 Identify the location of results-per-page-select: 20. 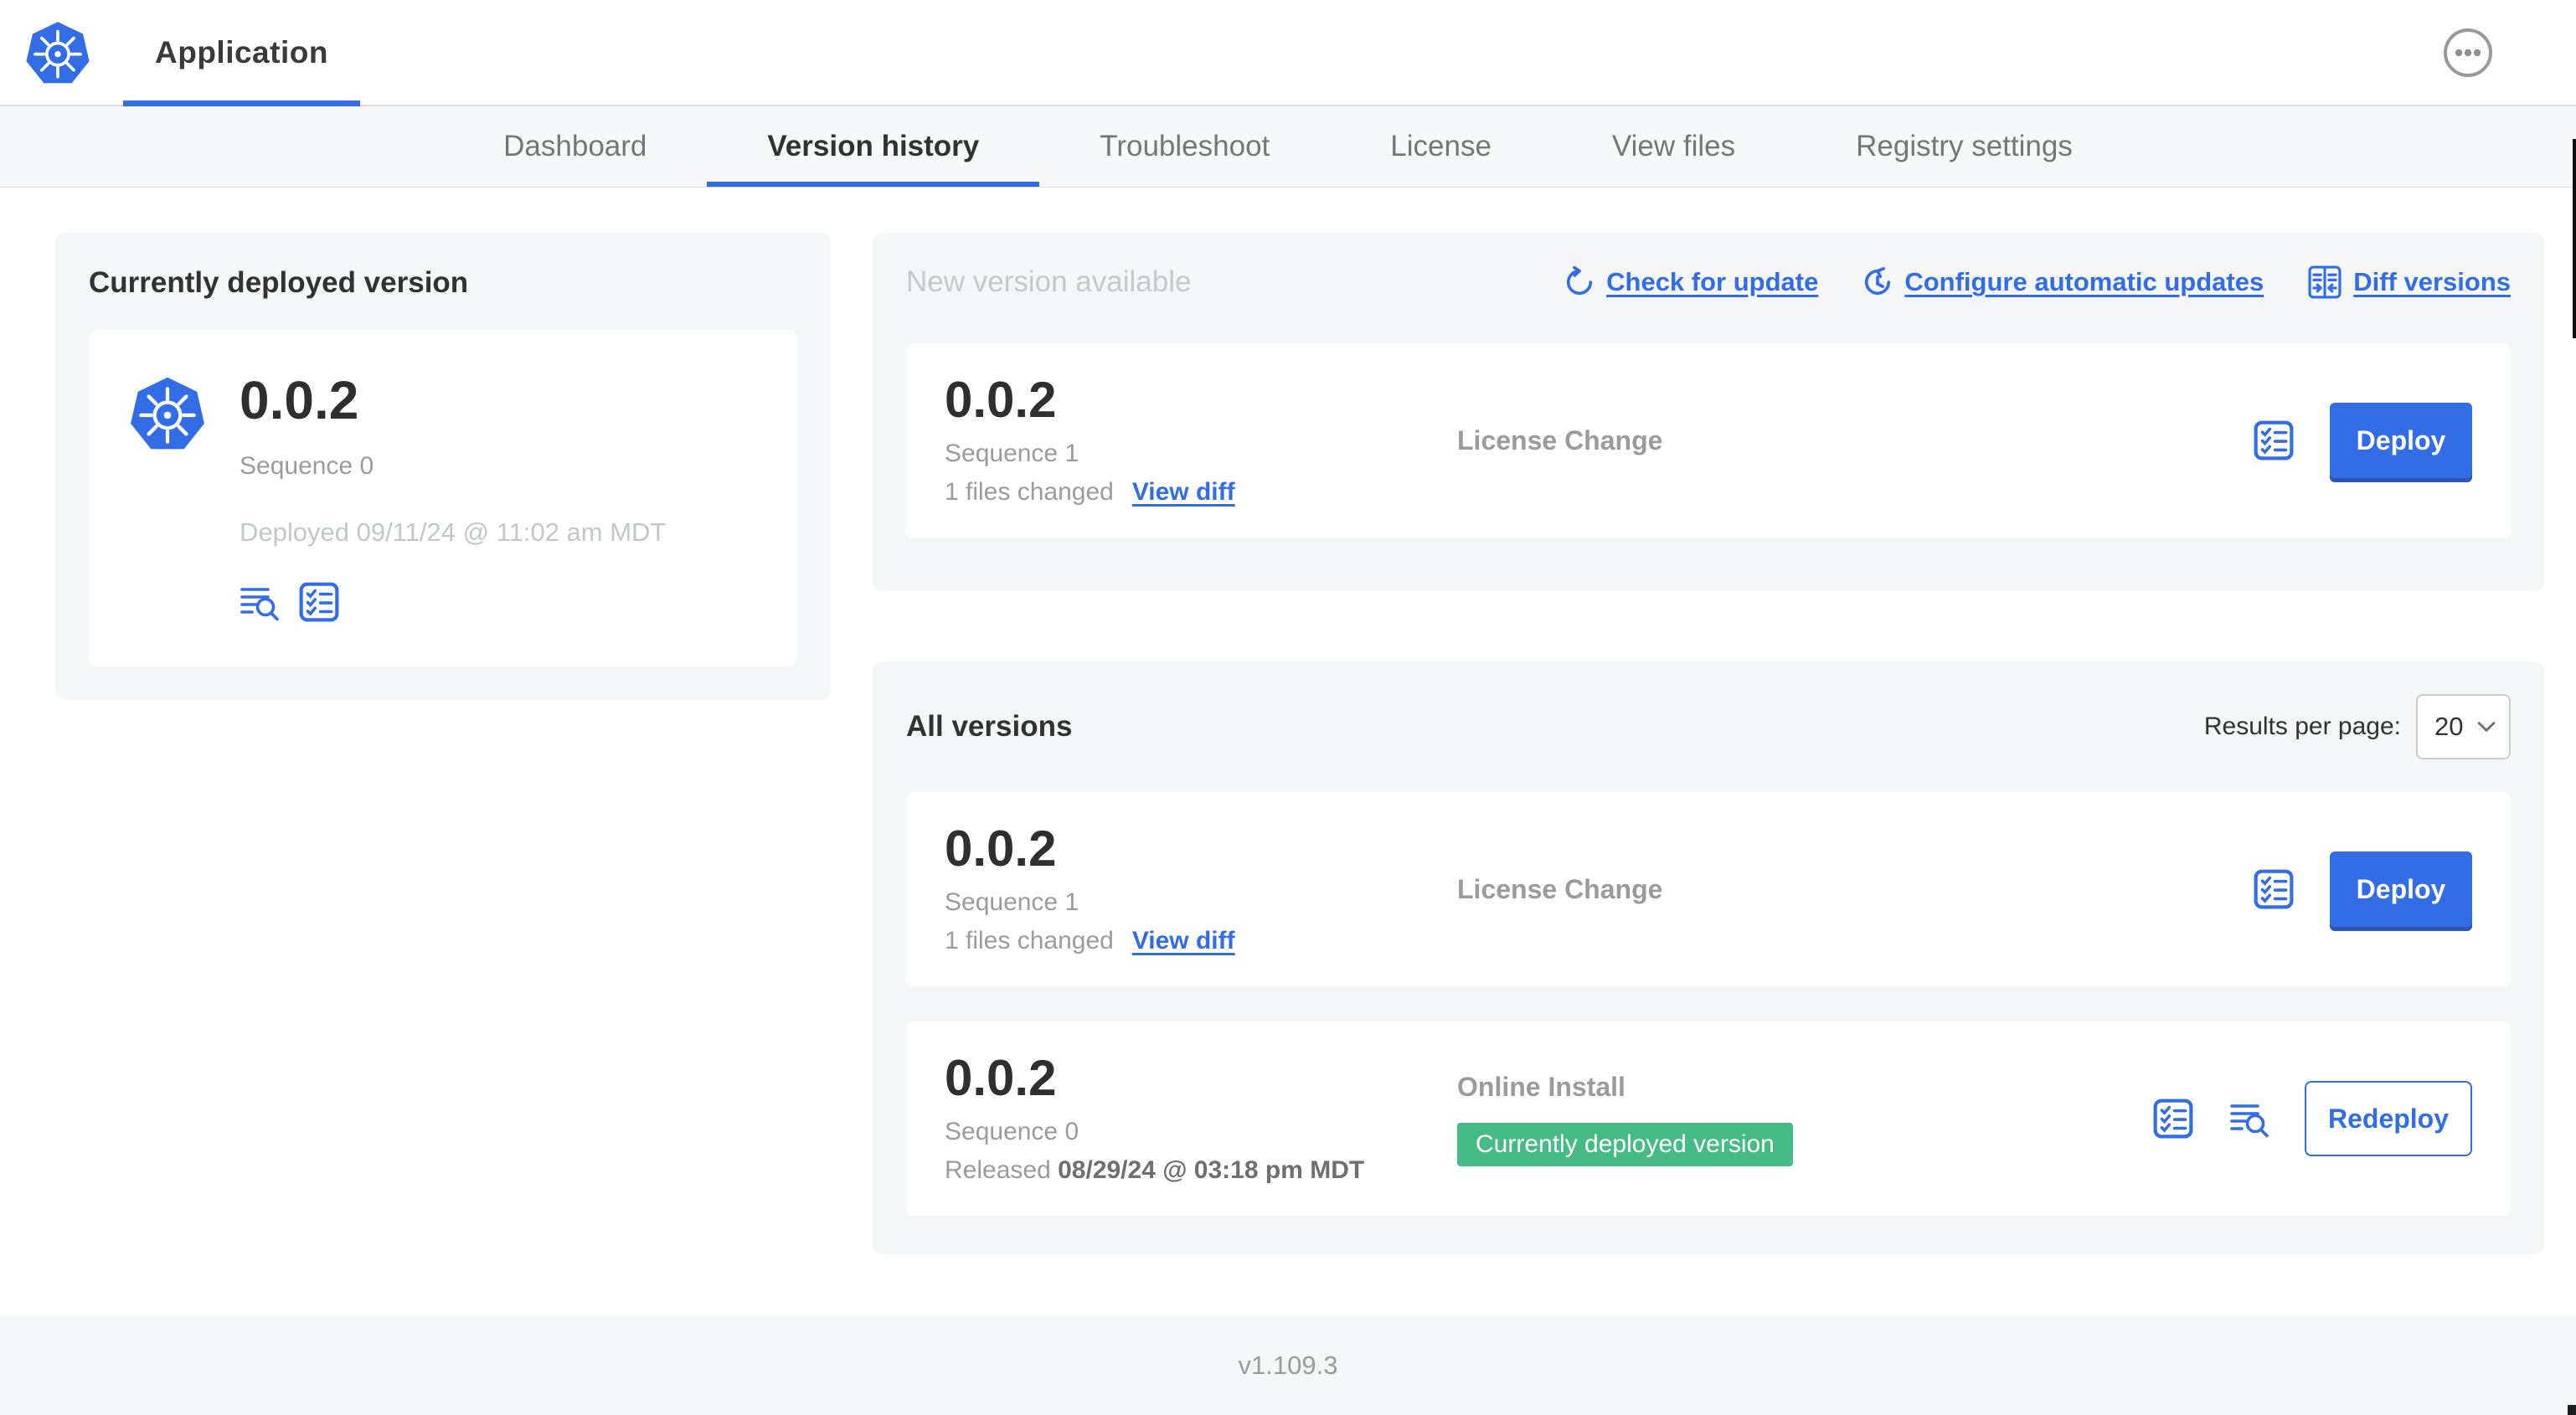
(2463, 726).